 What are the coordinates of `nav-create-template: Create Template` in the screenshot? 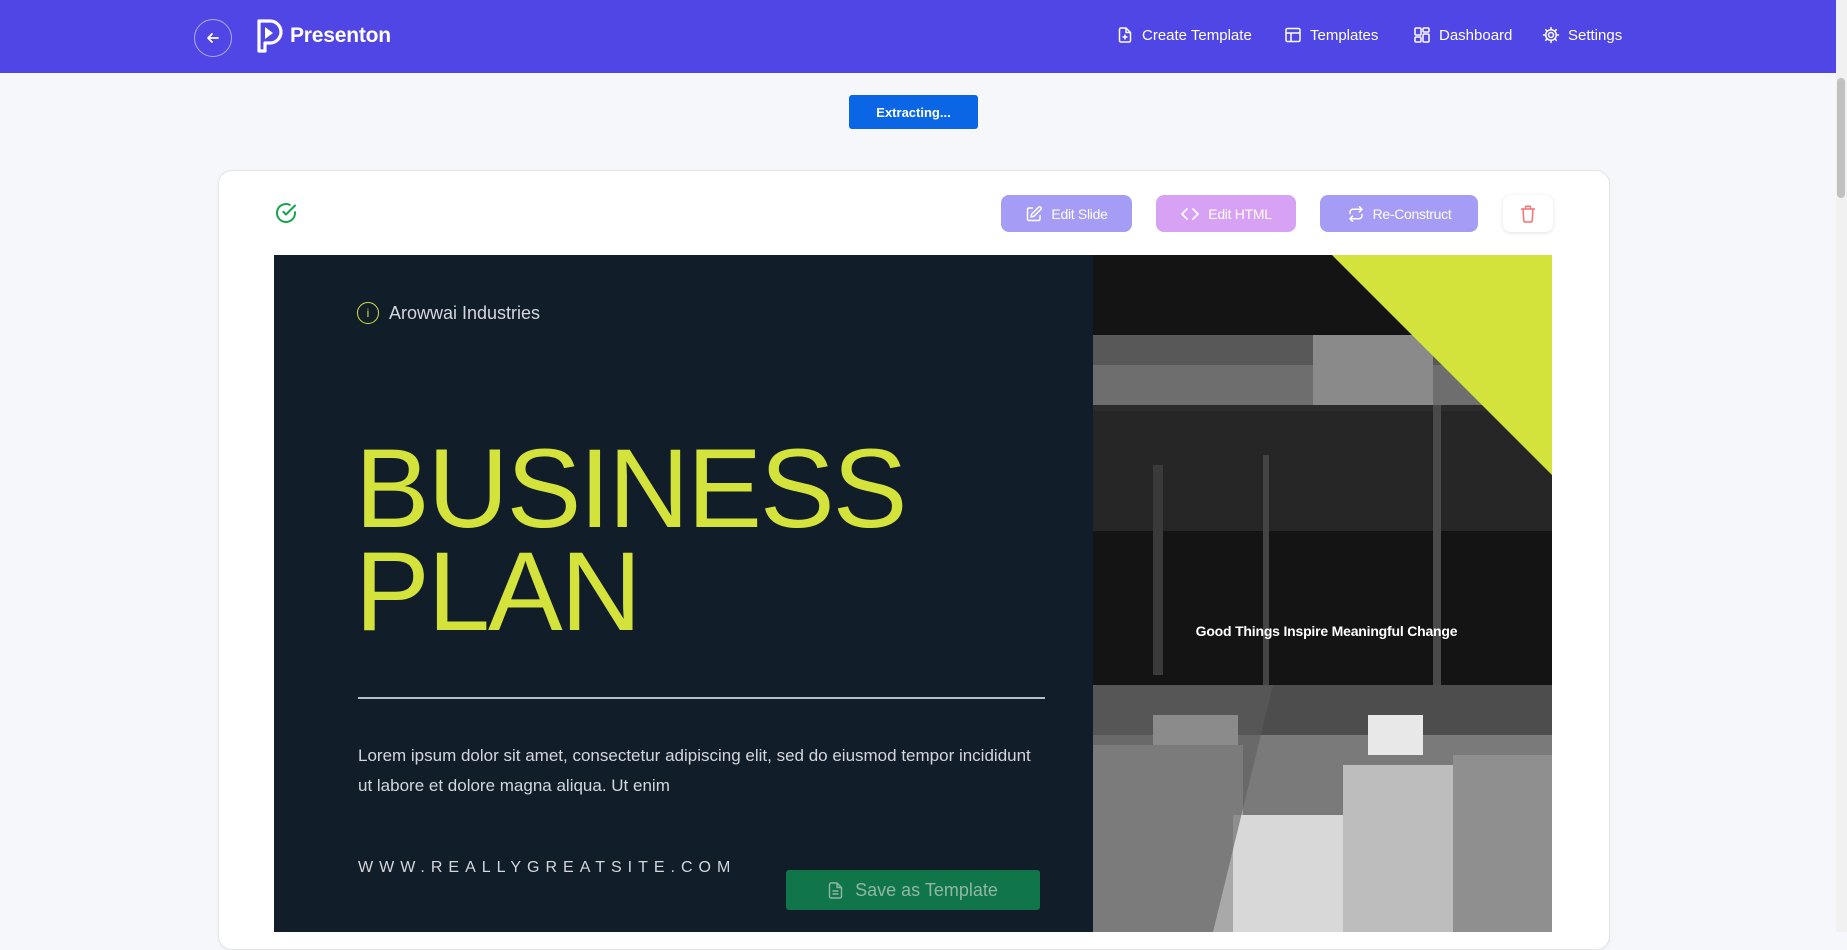 It's located at (1184, 35).